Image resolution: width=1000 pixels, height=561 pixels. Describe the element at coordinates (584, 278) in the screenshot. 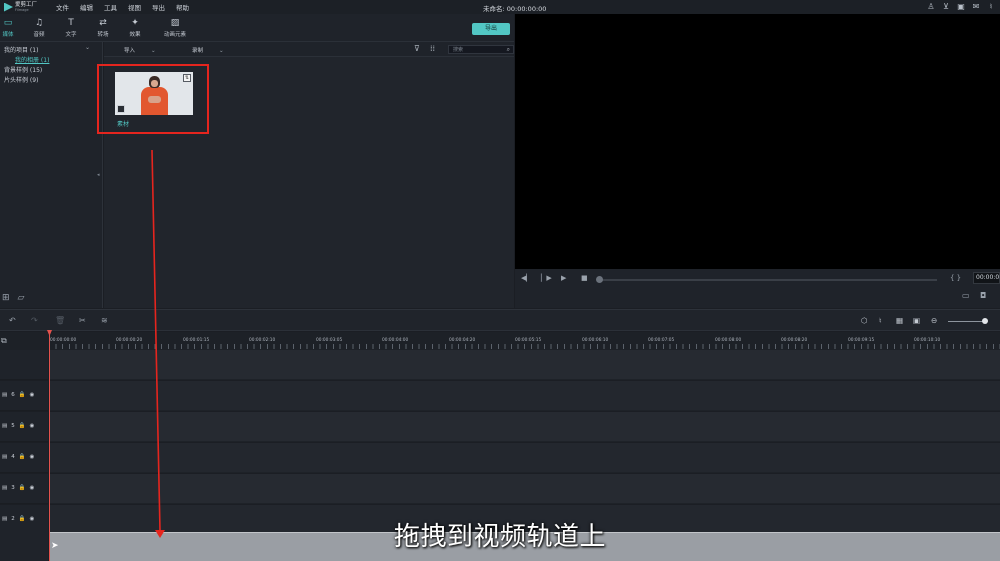

I see `stop-icon: ■` at that location.